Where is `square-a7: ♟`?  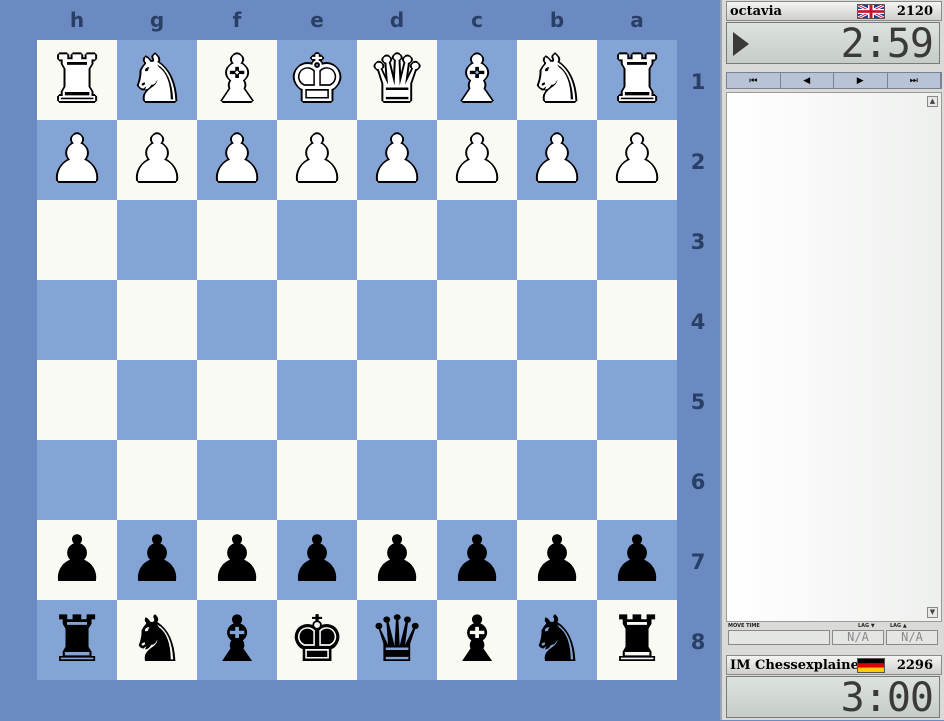 square-a7: ♟ is located at coordinates (637, 560).